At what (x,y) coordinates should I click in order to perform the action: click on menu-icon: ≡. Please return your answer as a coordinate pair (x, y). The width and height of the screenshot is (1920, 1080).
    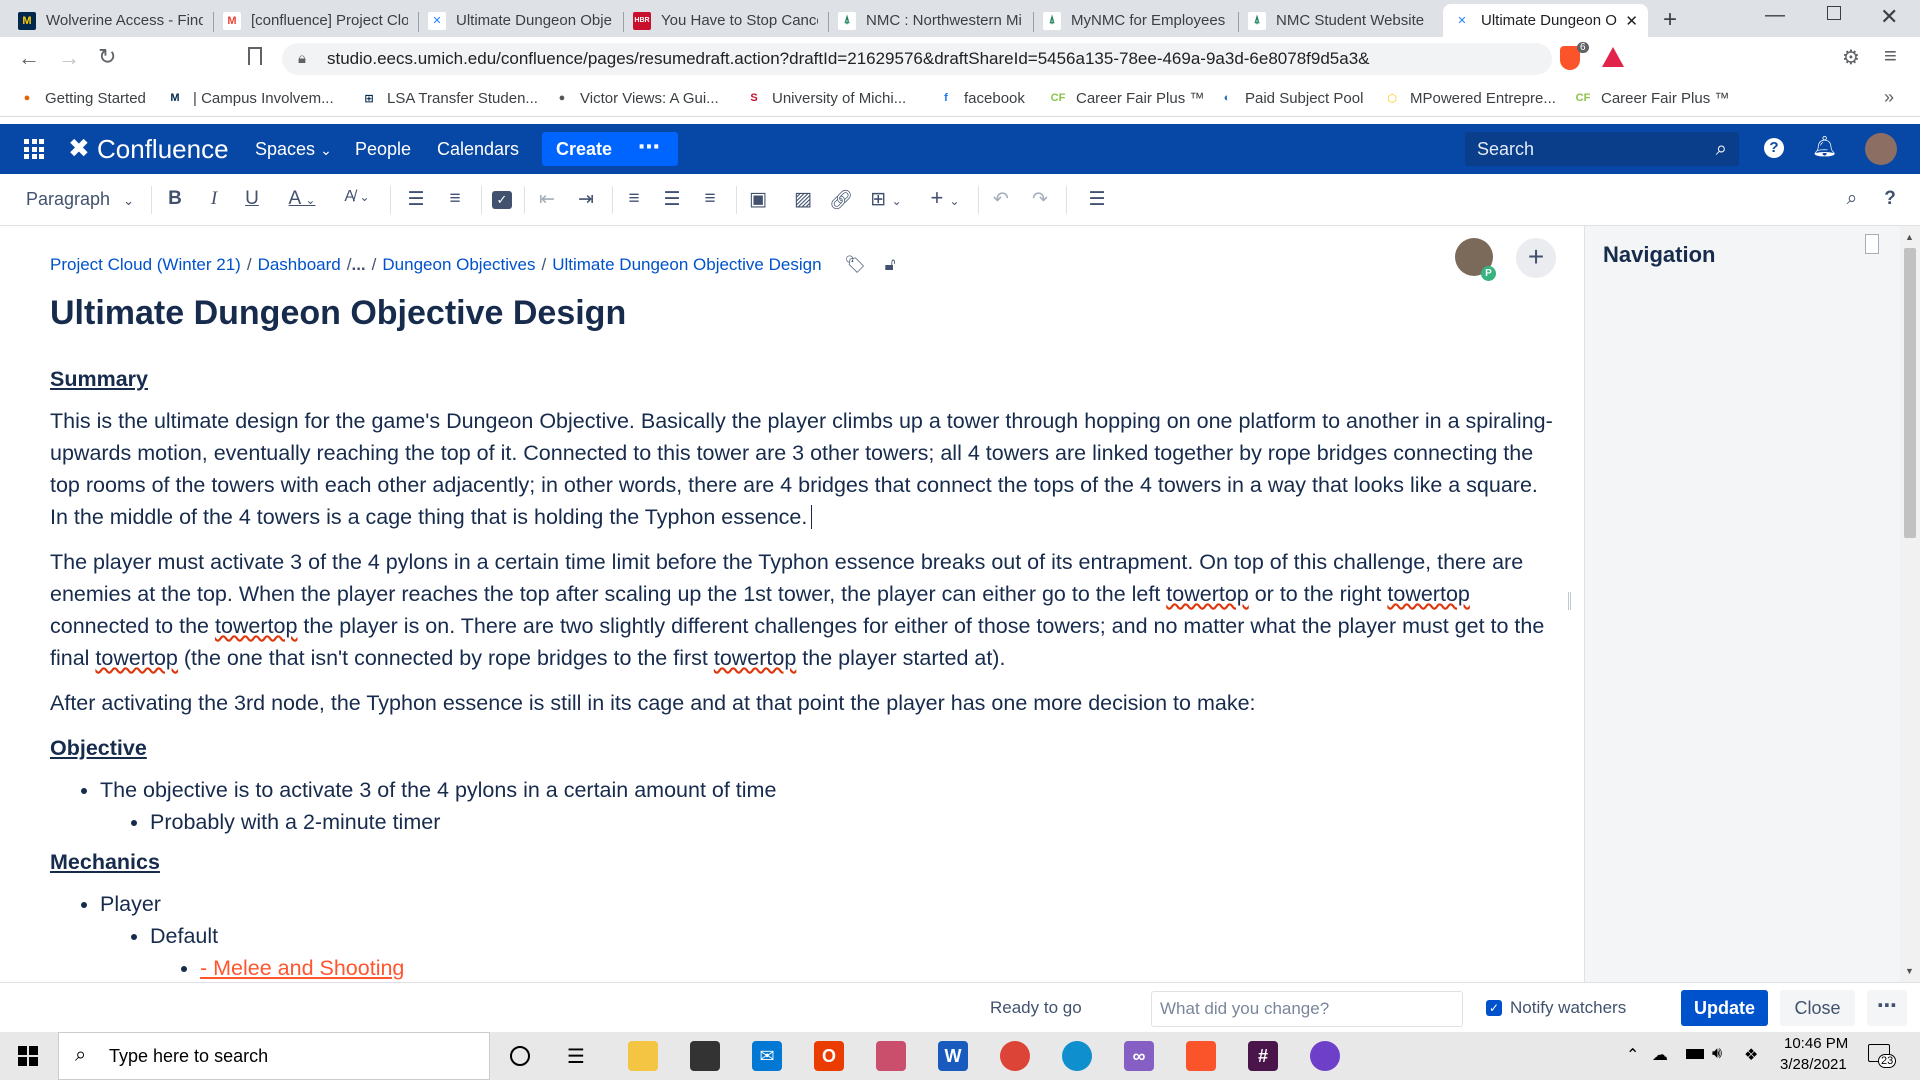
    Looking at the image, I should click on (1890, 56).